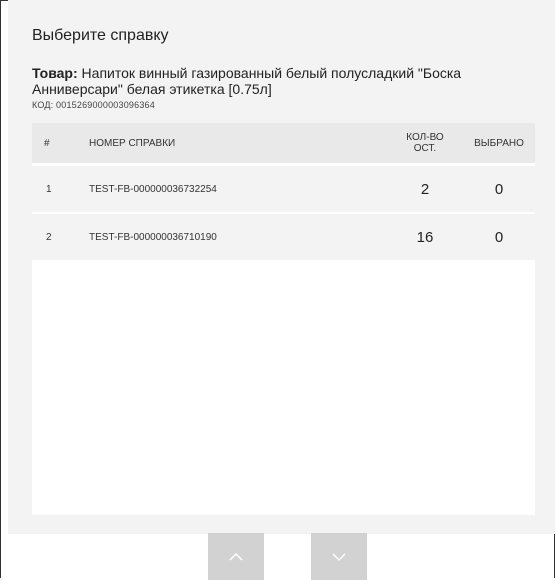 The width and height of the screenshot is (557, 580). What do you see at coordinates (49, 237) in the screenshot?
I see `row-num: 2` at bounding box center [49, 237].